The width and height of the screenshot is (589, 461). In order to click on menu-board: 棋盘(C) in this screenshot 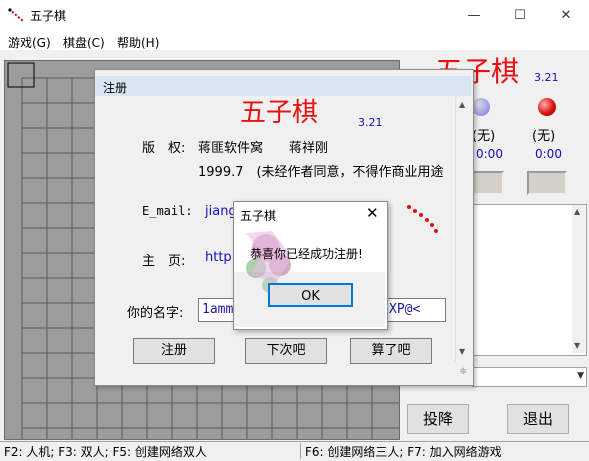, I will do `click(84, 42)`.